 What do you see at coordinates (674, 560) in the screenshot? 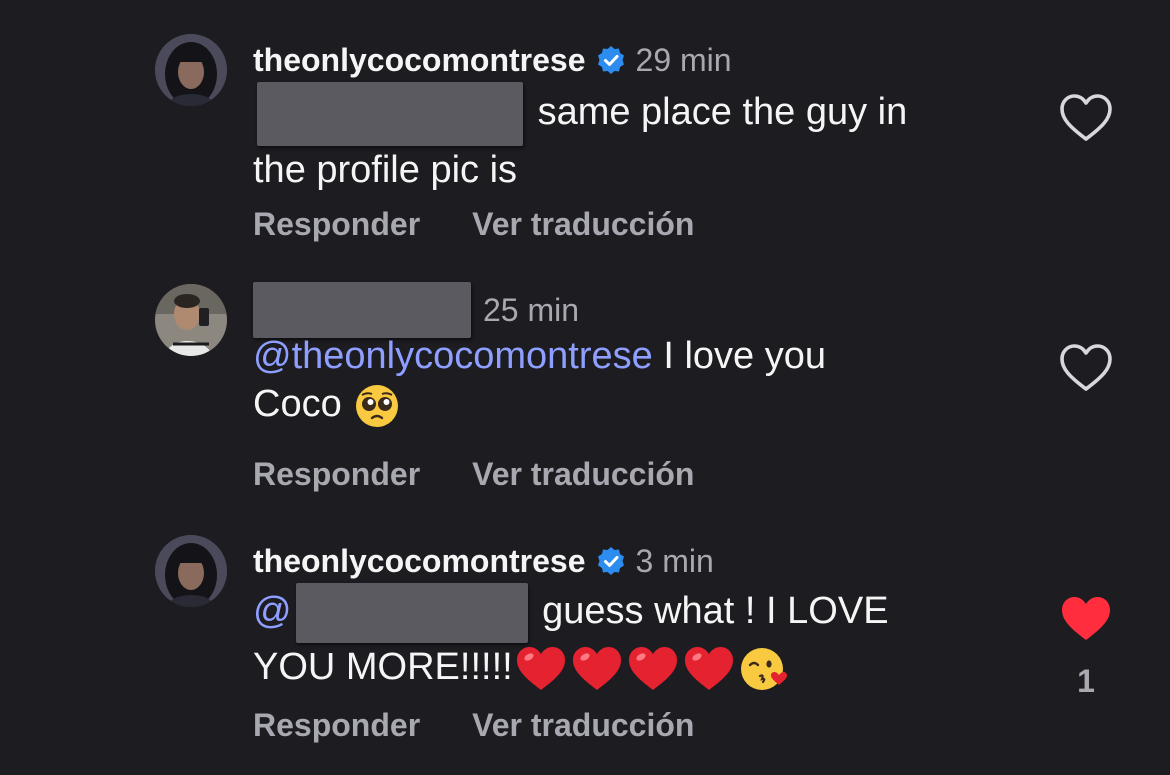
I see `comment-timestamp: 3 min` at bounding box center [674, 560].